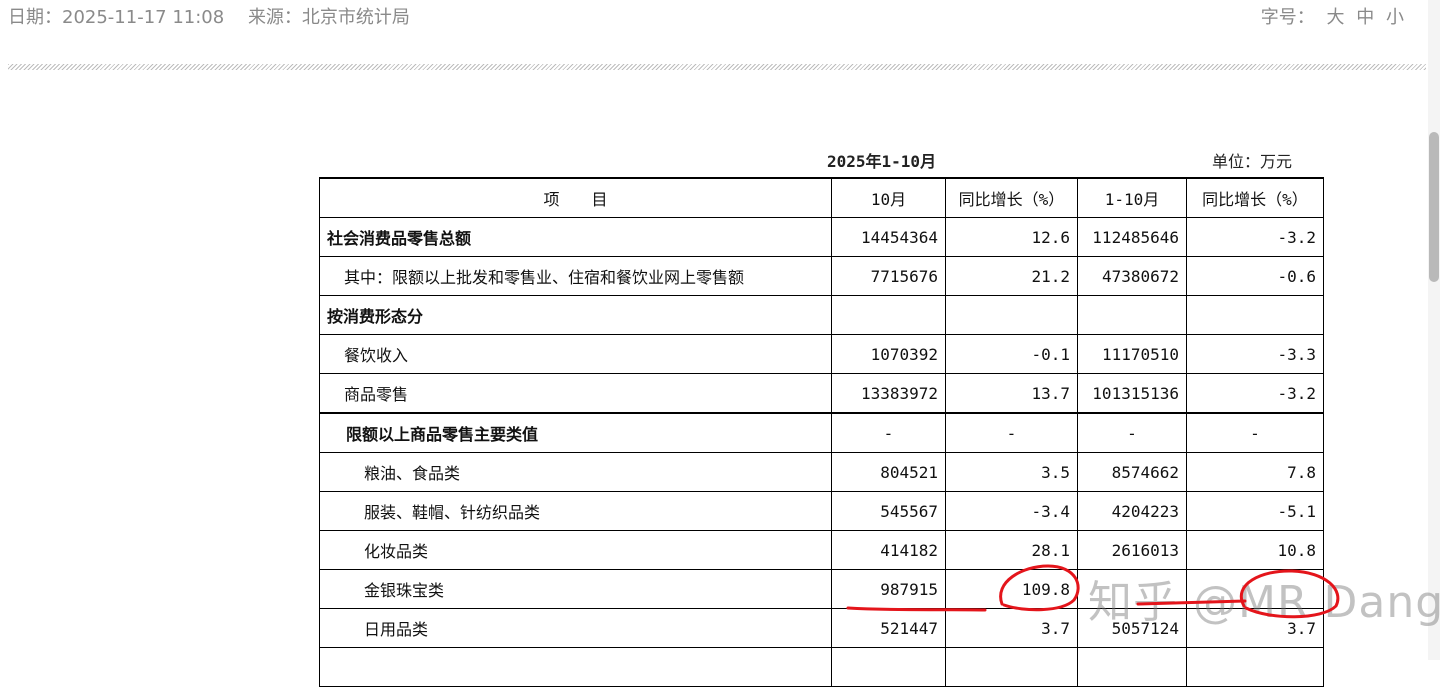 The image size is (1440, 687). What do you see at coordinates (1093, 591) in the screenshot?
I see `red-annotation-marks` at bounding box center [1093, 591].